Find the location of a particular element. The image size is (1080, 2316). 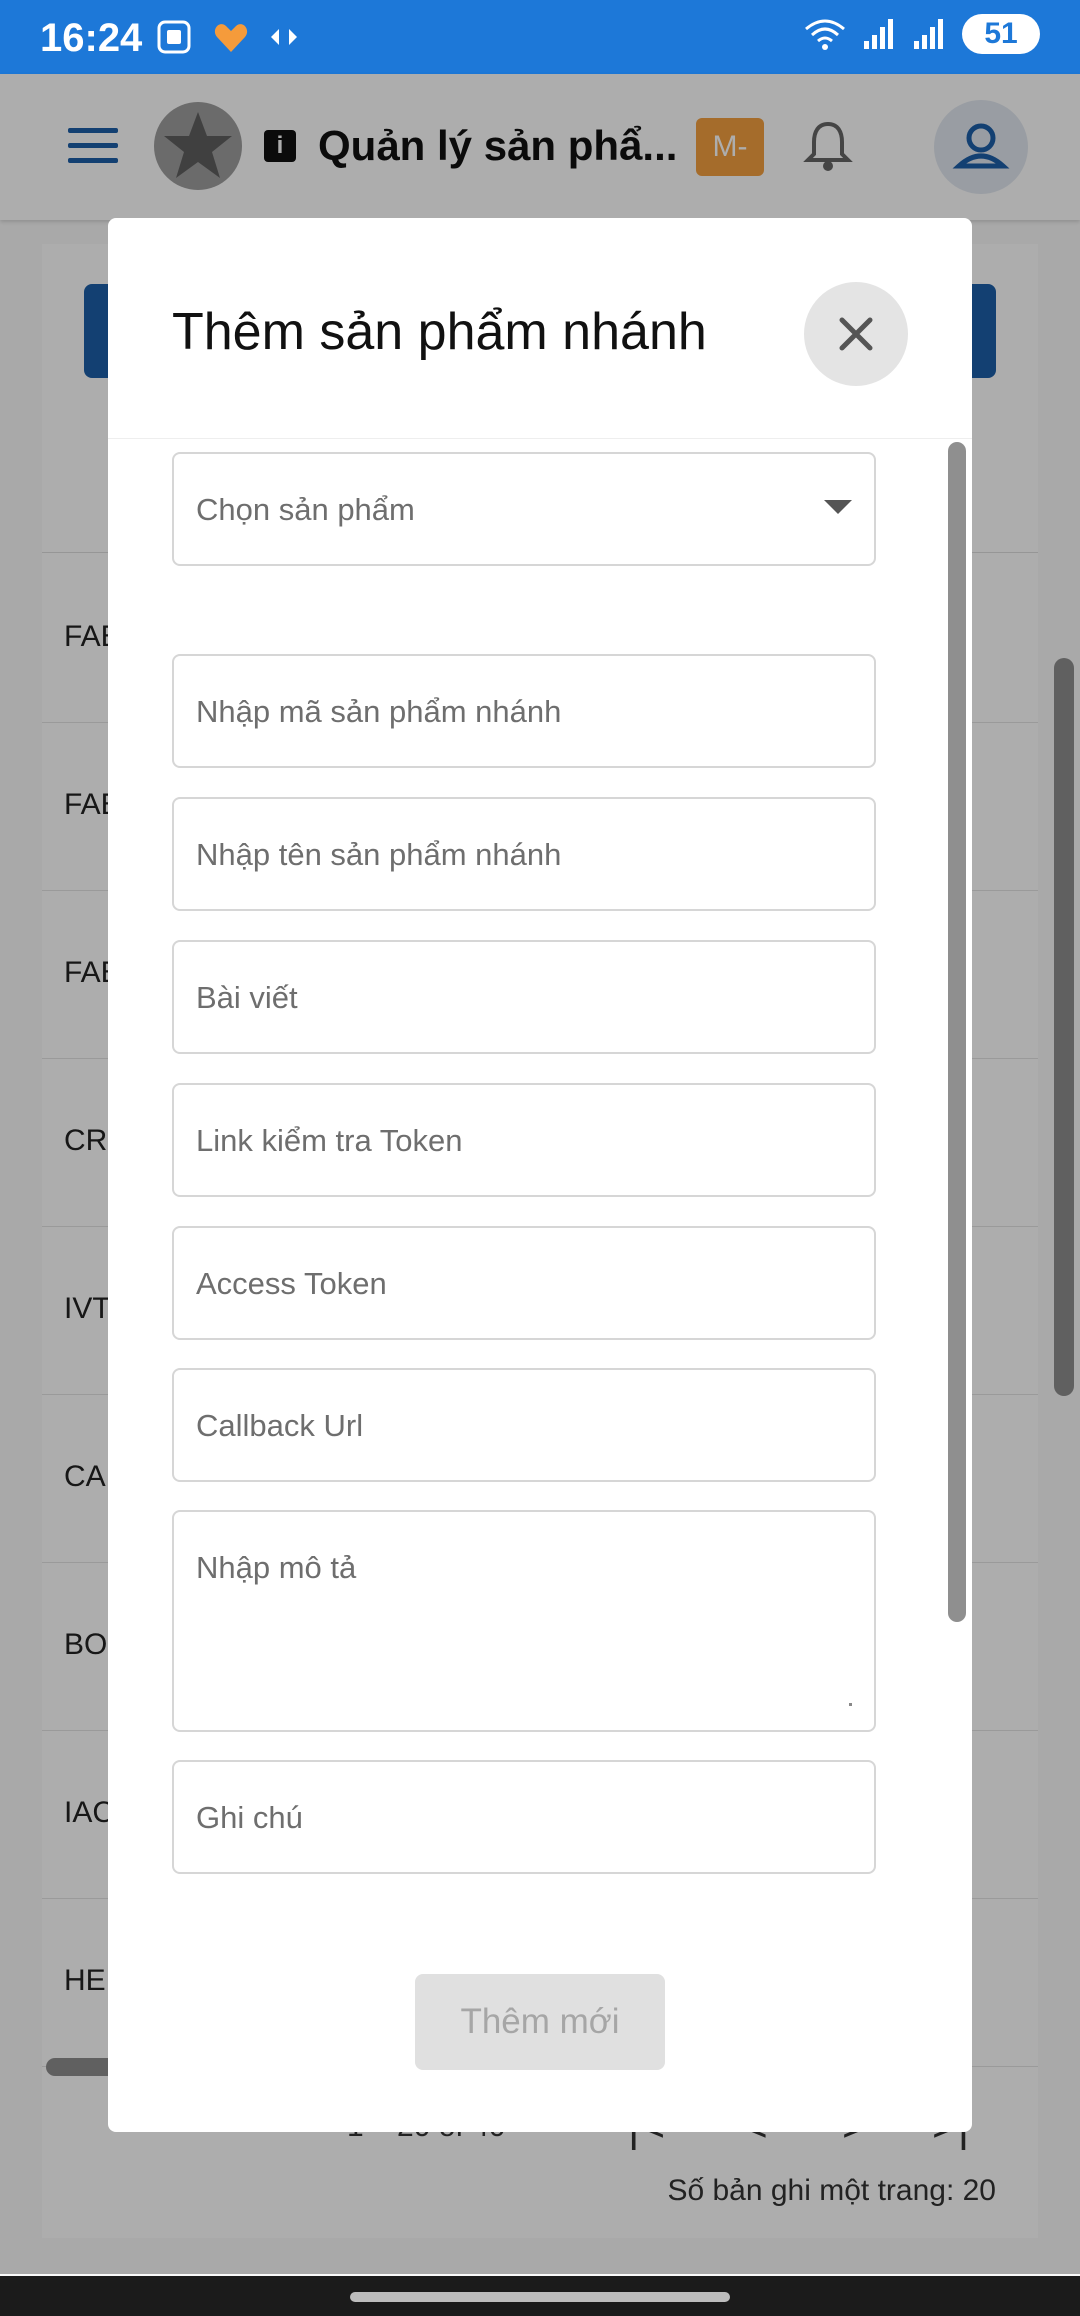

branch-name-input: Nhập tên sản phẩm nhánh is located at coordinates (524, 854).